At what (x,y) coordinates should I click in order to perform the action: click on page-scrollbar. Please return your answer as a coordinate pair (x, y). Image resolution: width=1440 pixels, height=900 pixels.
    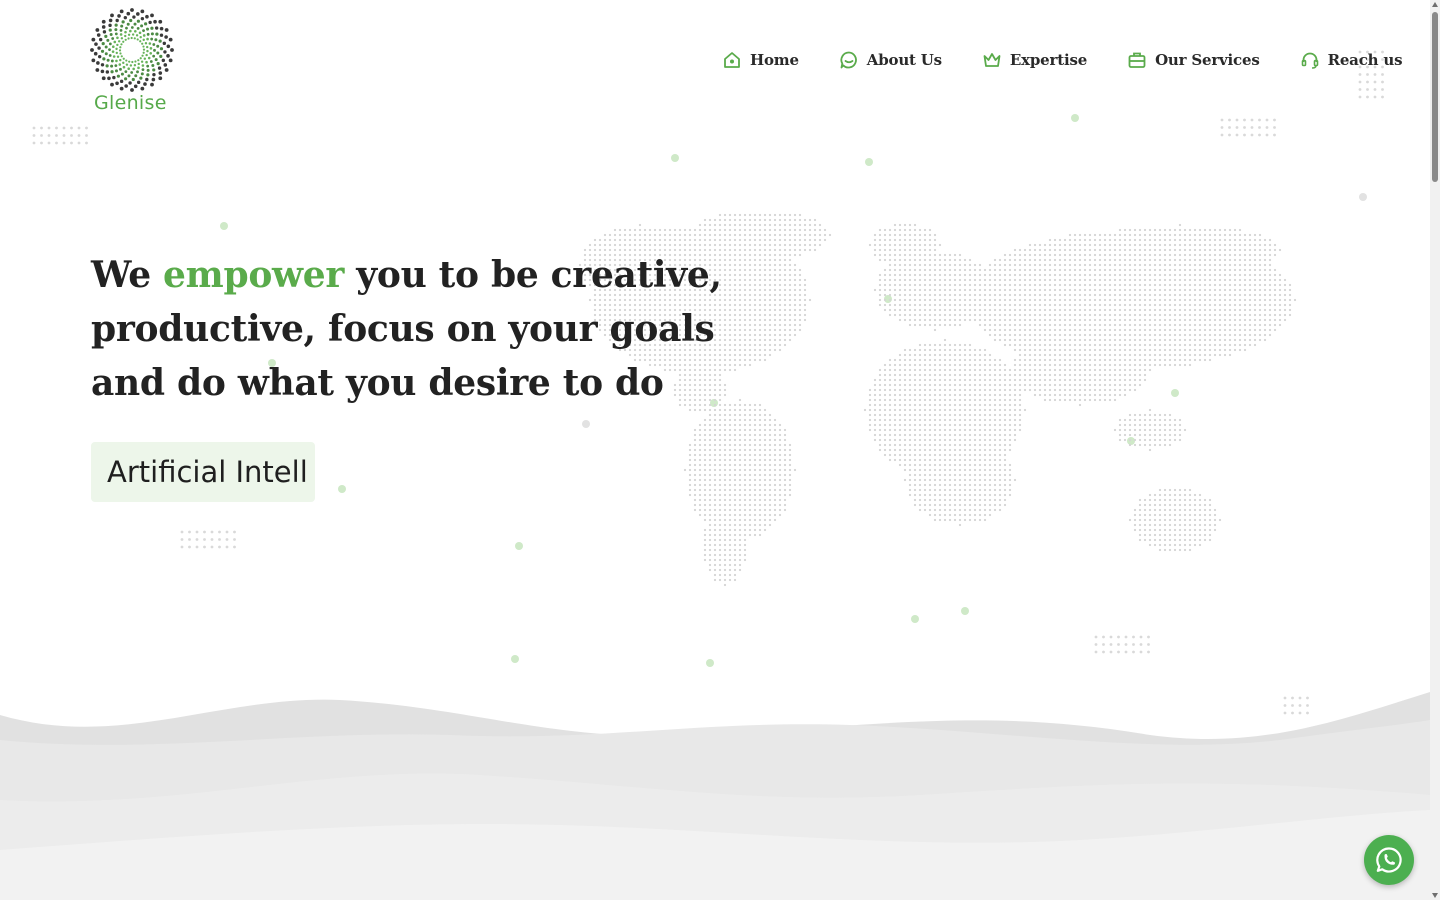
    Looking at the image, I should click on (1435, 450).